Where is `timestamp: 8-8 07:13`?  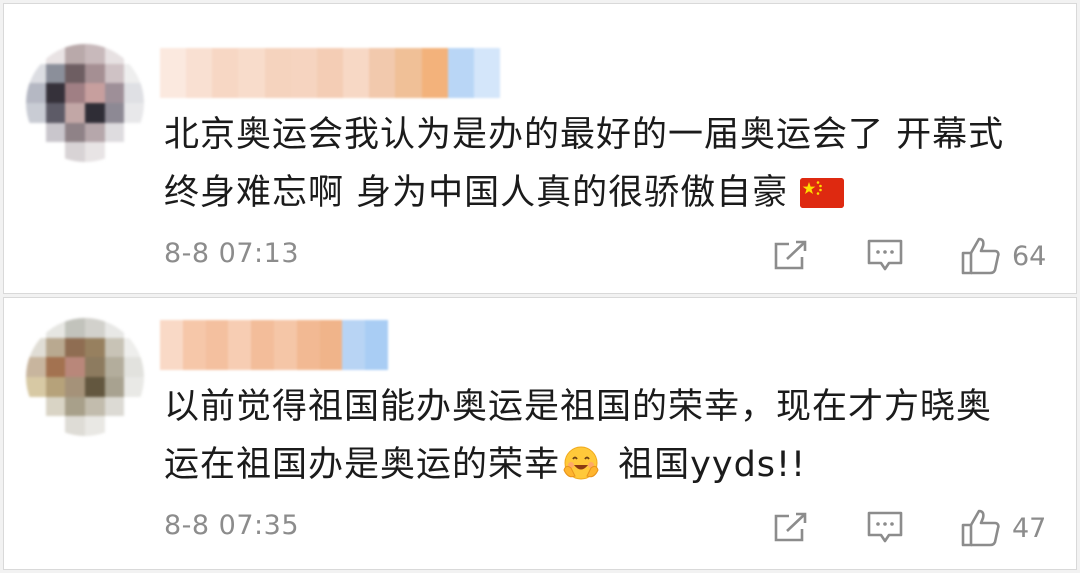
timestamp: 8-8 07:13 is located at coordinates (231, 253).